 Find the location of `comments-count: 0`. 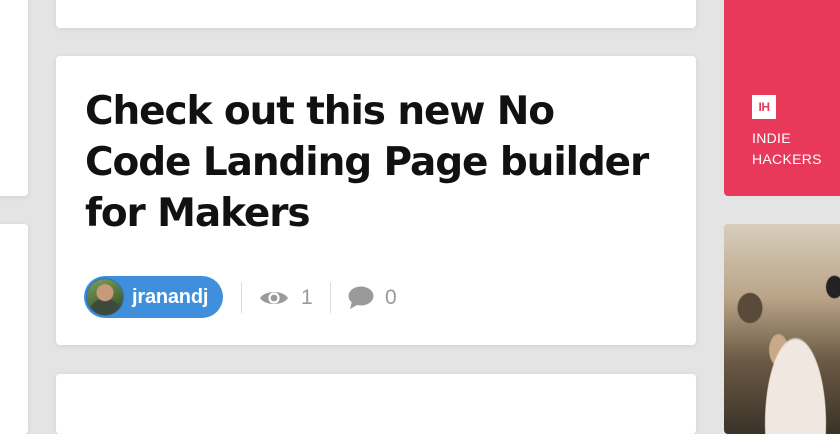

comments-count: 0 is located at coordinates (391, 297).